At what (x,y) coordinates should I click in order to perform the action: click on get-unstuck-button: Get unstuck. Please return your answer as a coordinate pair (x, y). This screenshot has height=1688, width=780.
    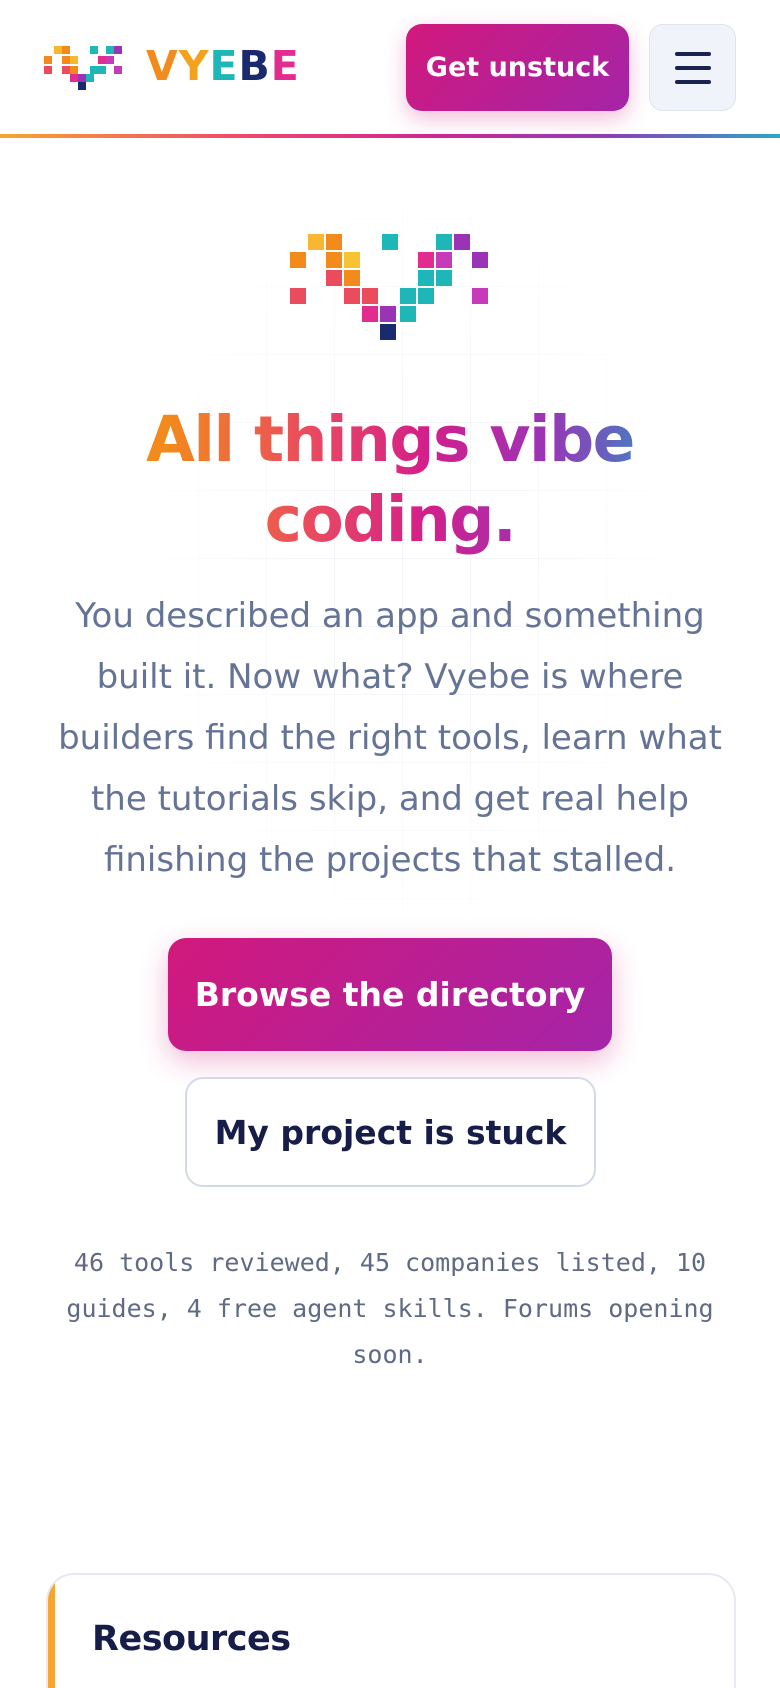
    Looking at the image, I should click on (517, 67).